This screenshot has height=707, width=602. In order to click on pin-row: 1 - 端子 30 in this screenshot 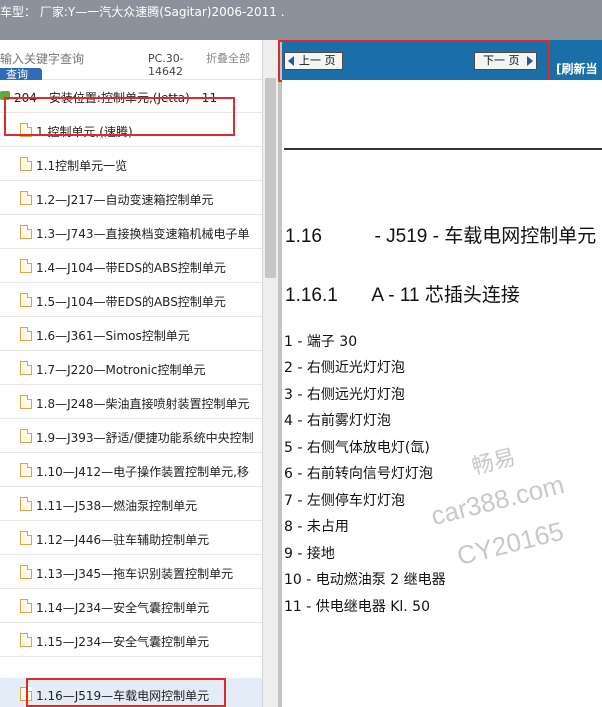, I will do `click(321, 342)`.